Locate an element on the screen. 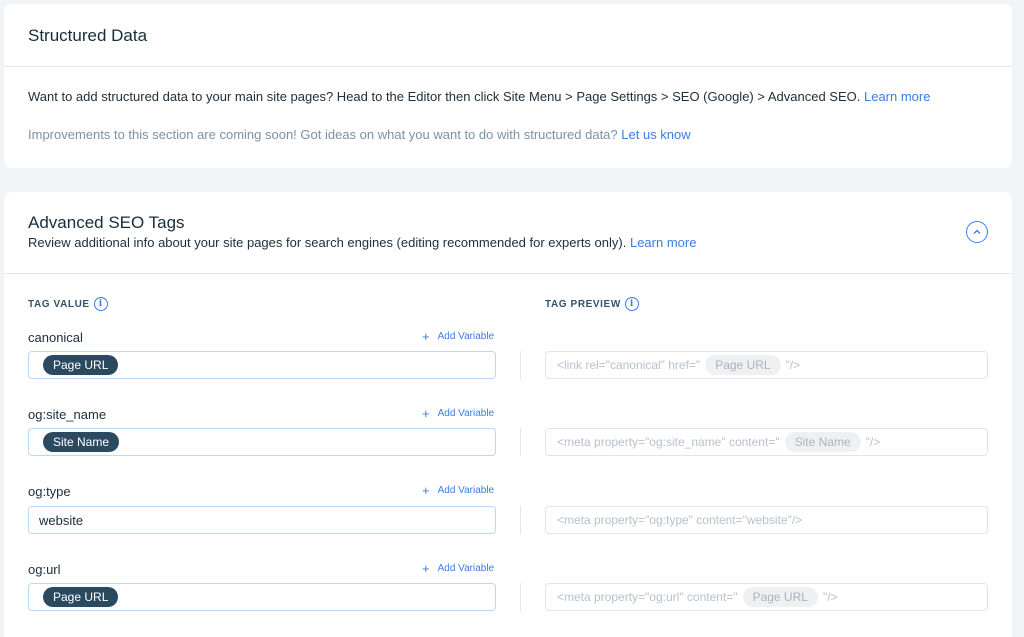 The width and height of the screenshot is (1024, 637). let-us-know-link: Let us know is located at coordinates (655, 134).